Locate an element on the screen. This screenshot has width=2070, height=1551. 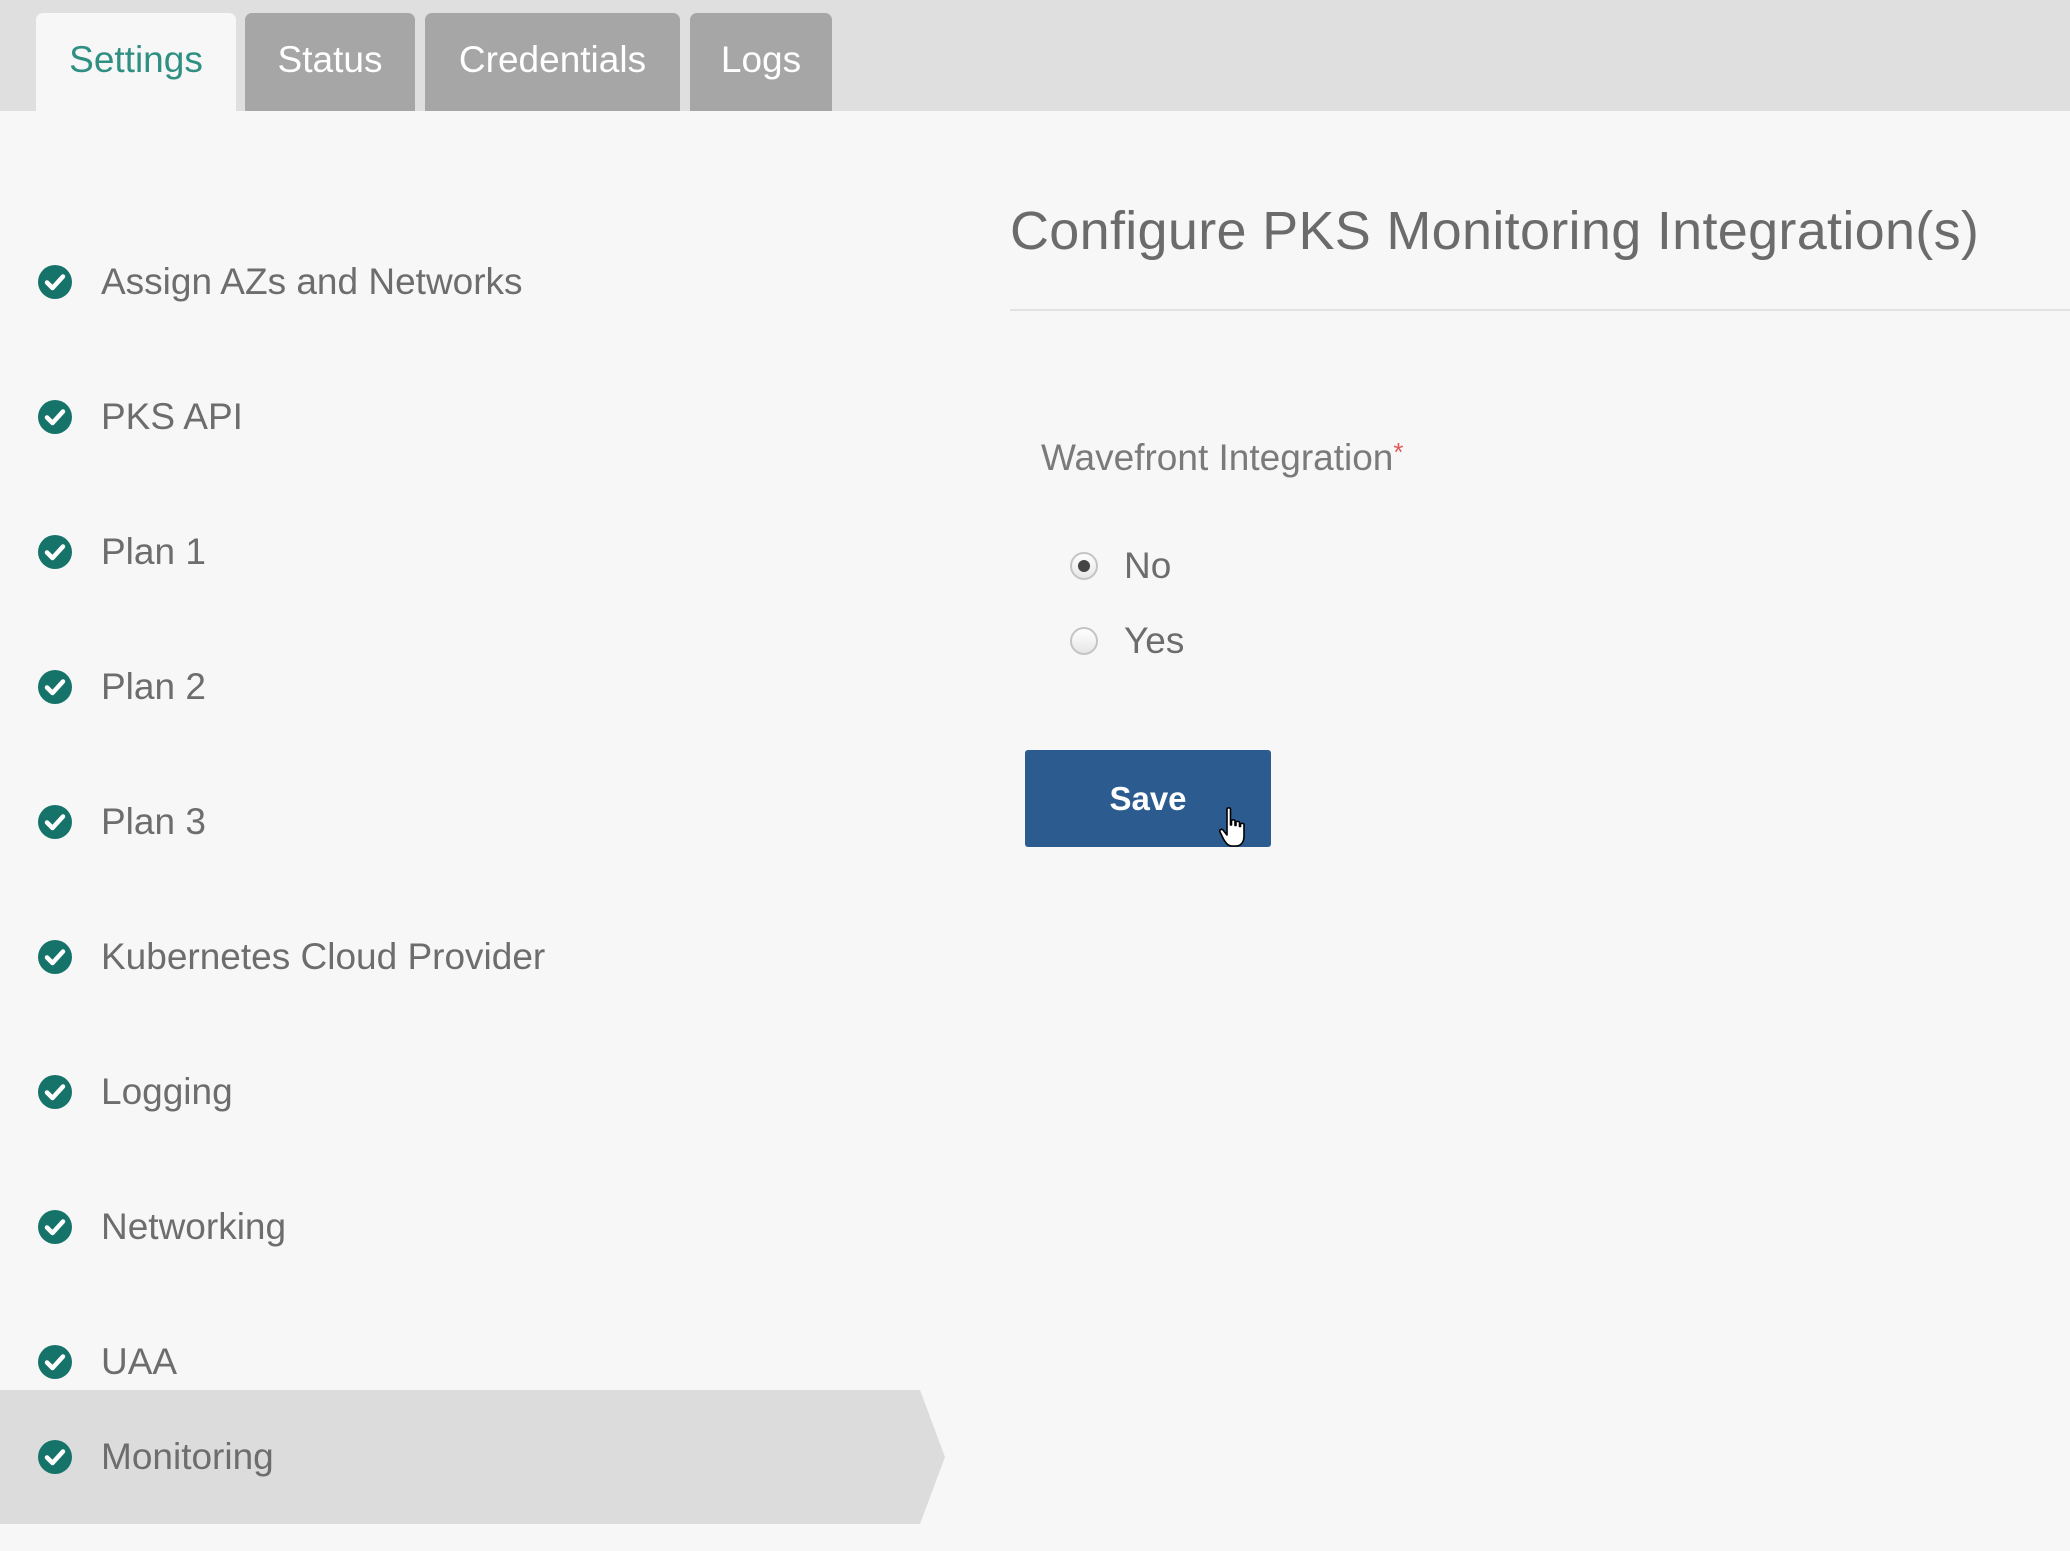
radio-option-no: No is located at coordinates (1120, 566).